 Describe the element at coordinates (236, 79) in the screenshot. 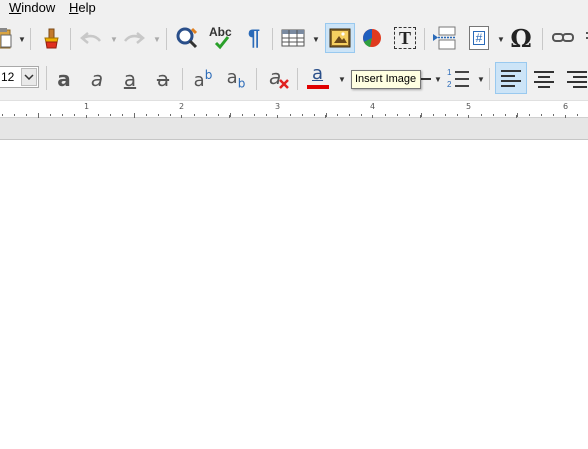

I see `subscript-button: ab` at that location.